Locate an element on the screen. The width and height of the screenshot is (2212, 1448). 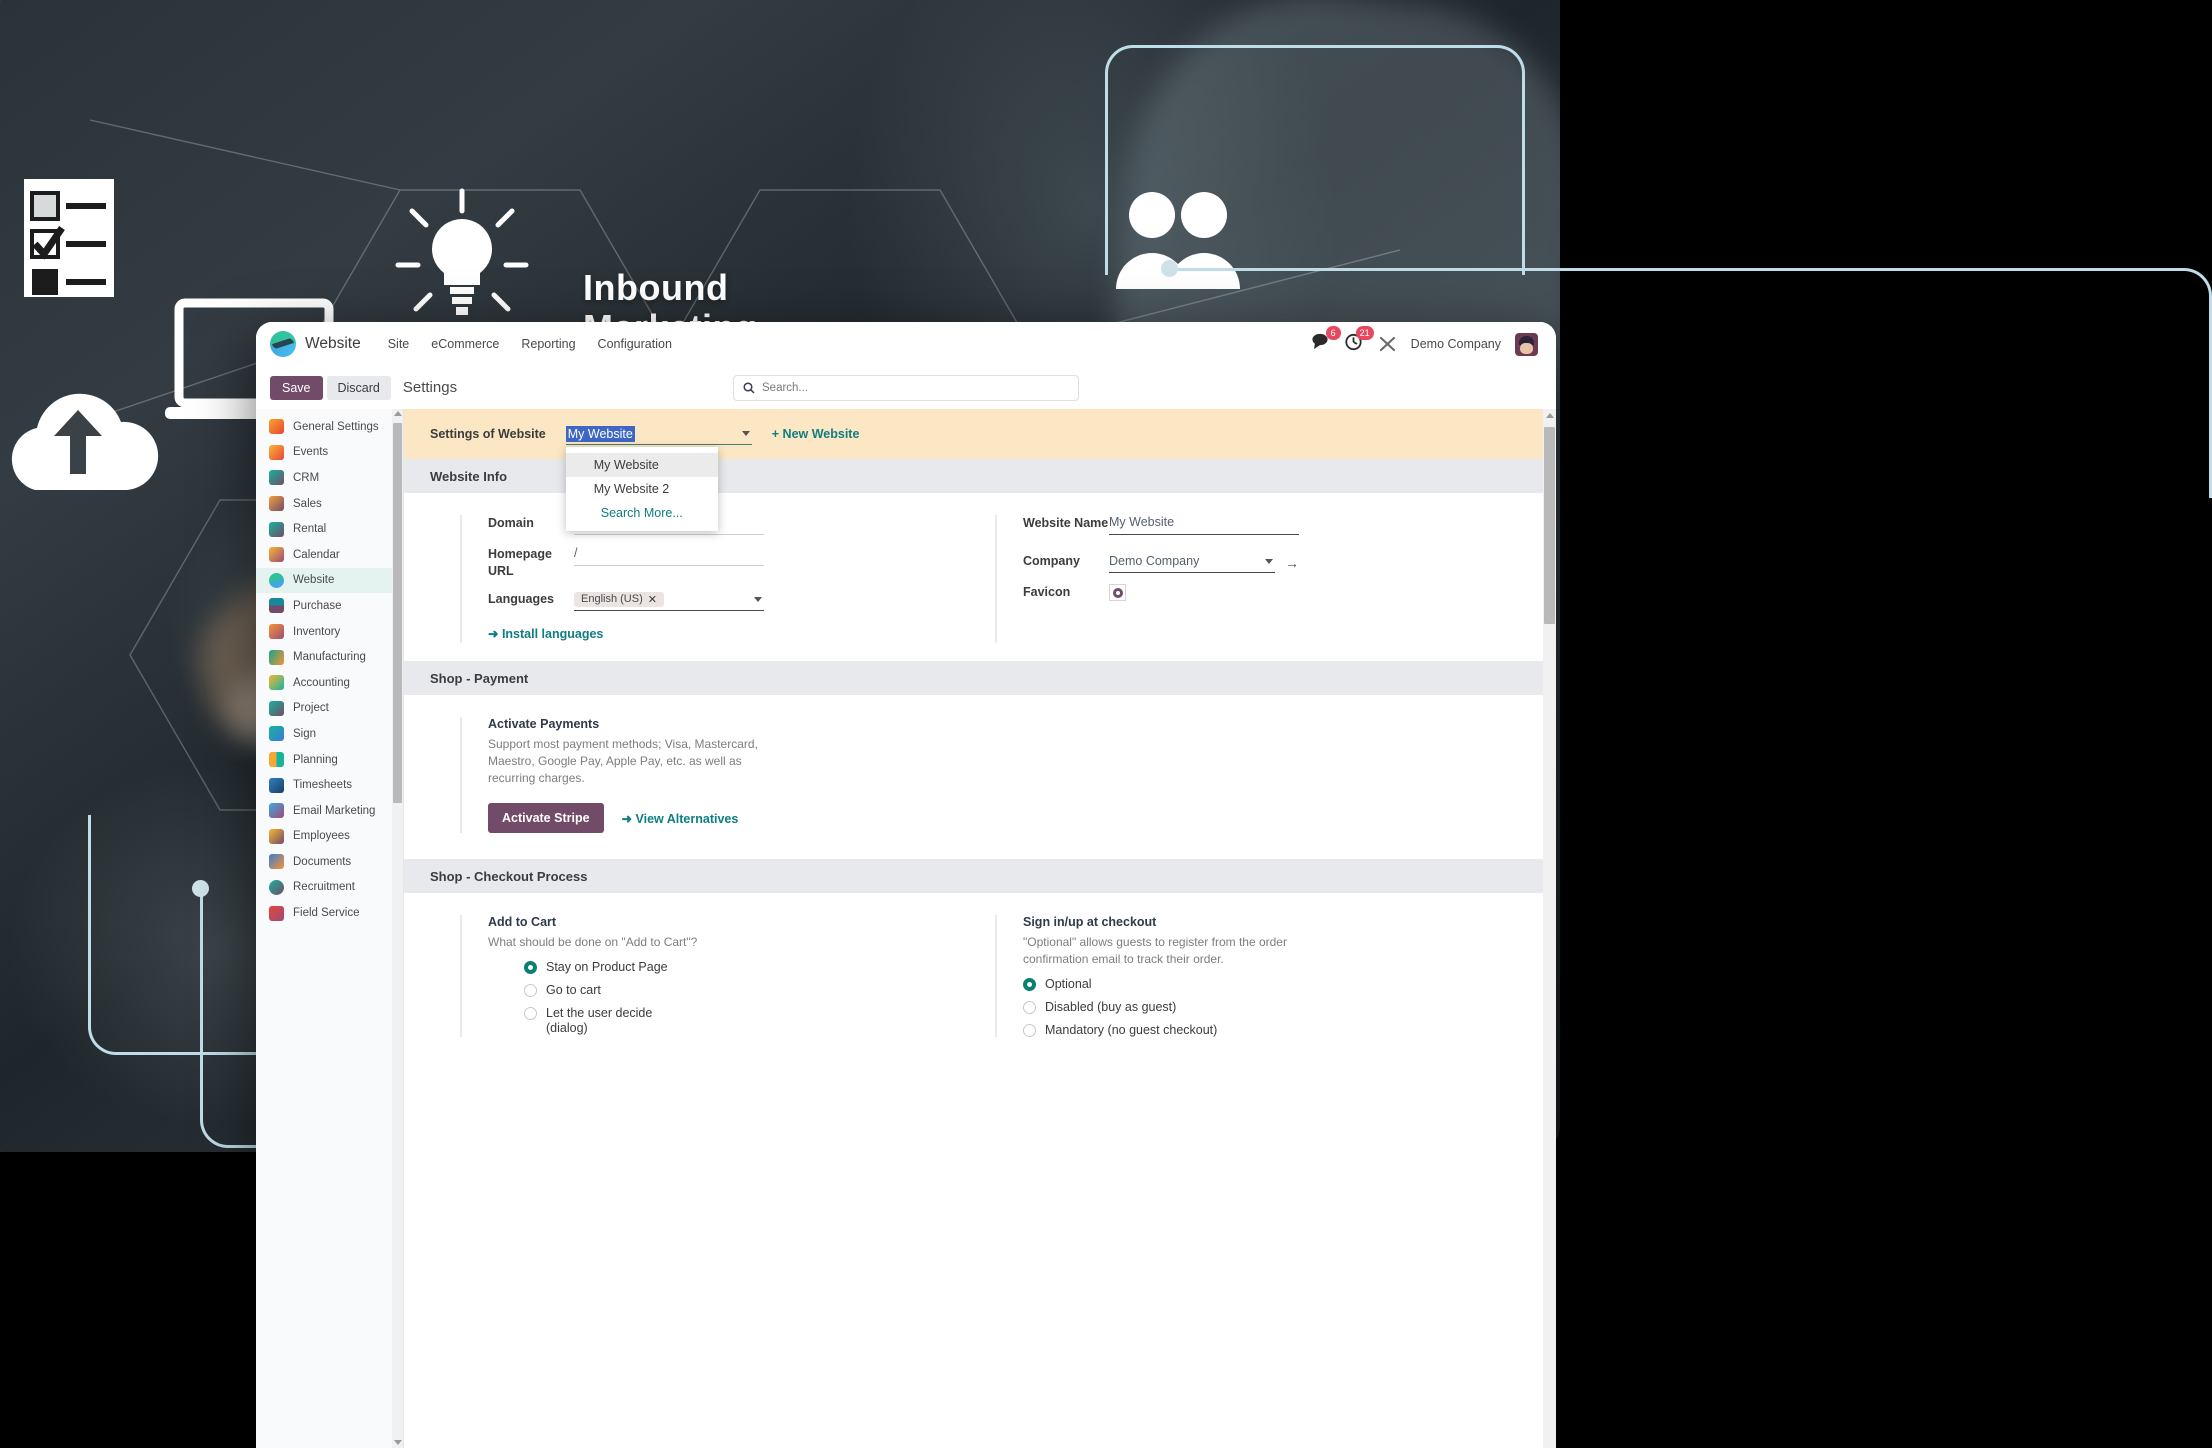
radio-go-to-cart: Go to cart is located at coordinates (759, 990).